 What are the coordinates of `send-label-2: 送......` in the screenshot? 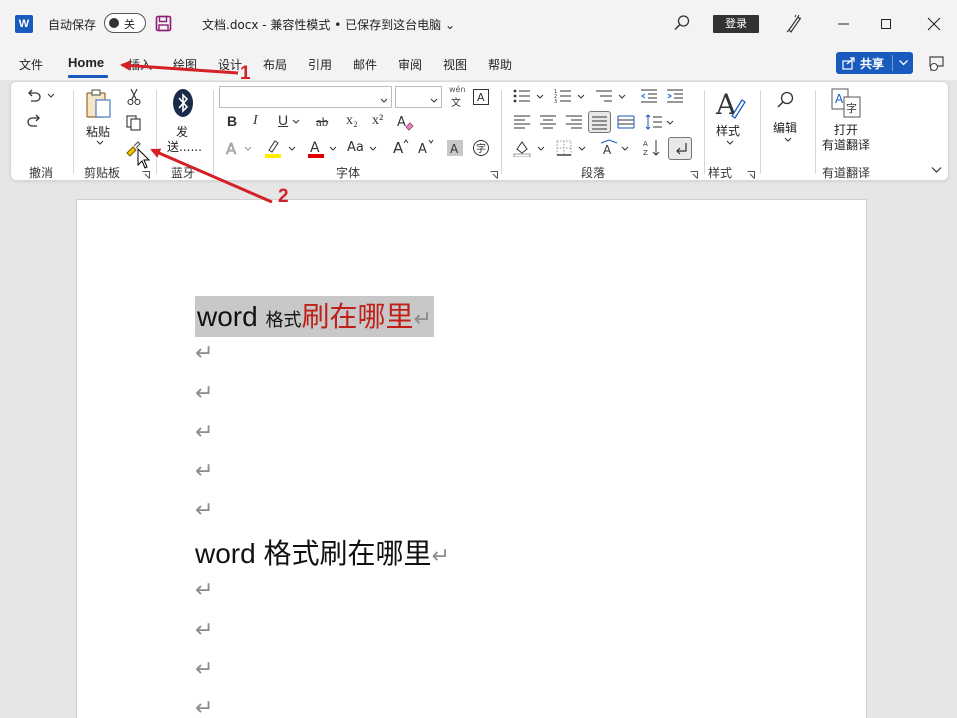 It's located at (184, 146).